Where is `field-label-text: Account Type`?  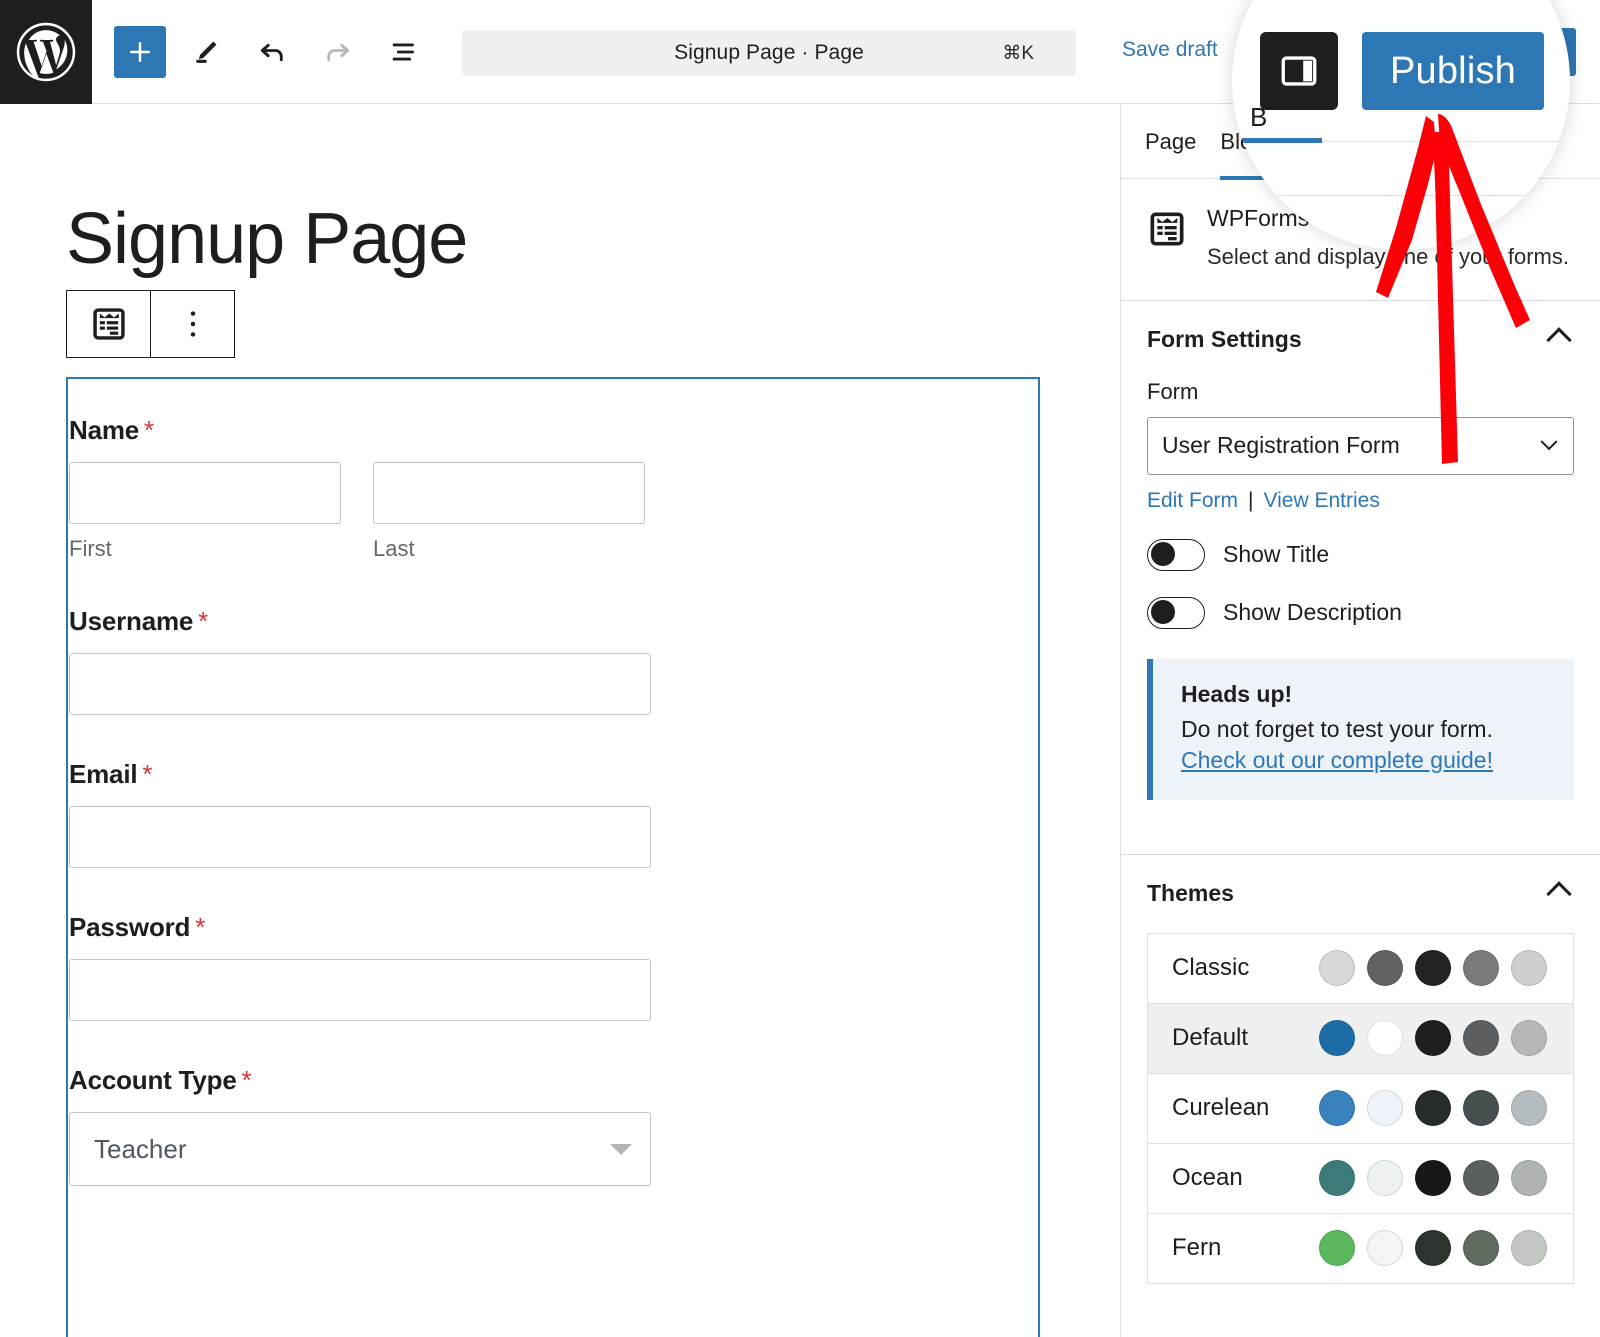 field-label-text: Account Type is located at coordinates (153, 1080).